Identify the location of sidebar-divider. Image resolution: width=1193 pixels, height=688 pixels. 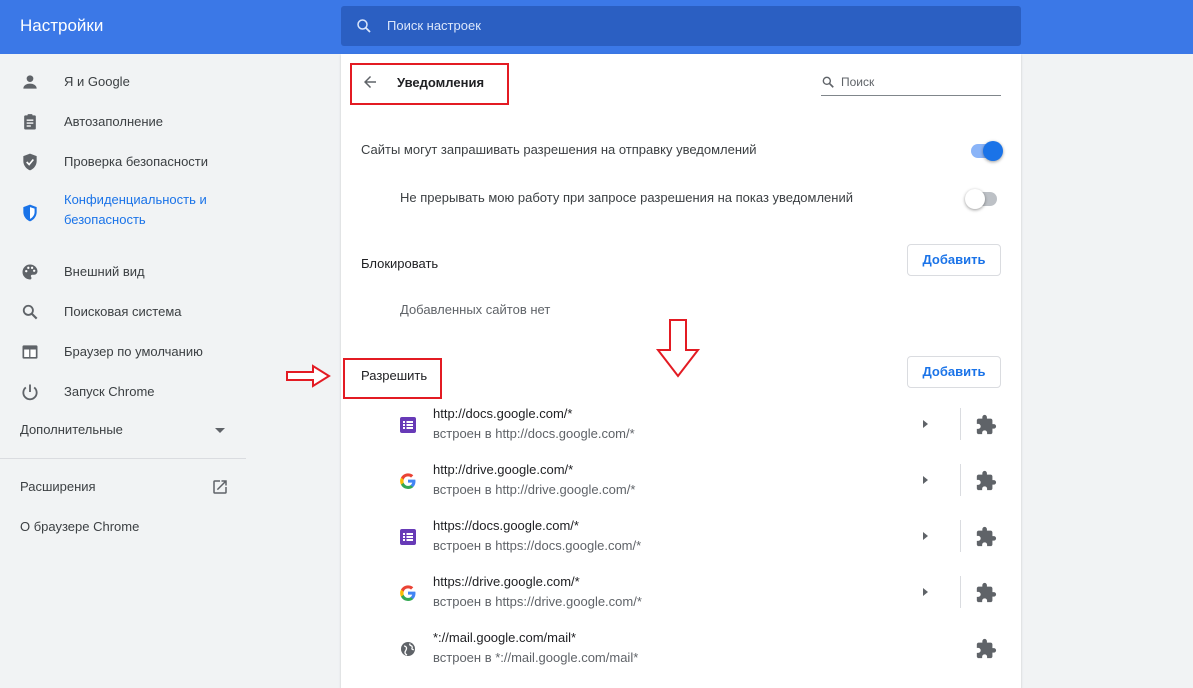
(123, 458).